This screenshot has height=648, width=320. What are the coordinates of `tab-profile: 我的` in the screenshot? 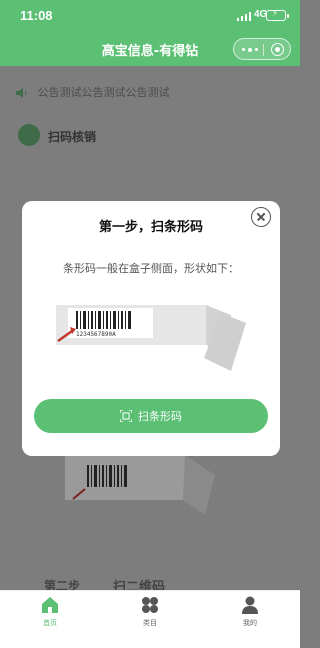 It's located at (250, 613).